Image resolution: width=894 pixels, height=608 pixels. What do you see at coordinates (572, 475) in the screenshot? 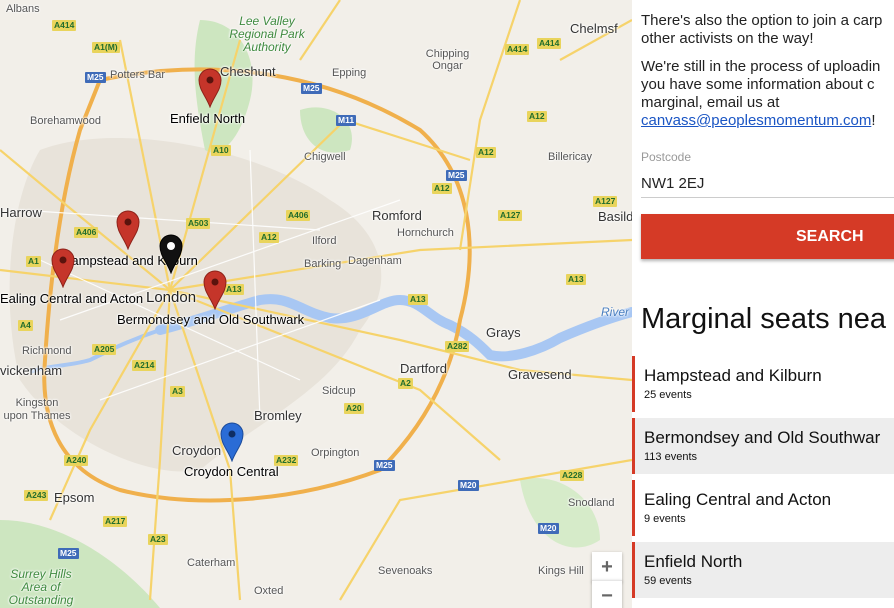
I see `road-shield: A228` at bounding box center [572, 475].